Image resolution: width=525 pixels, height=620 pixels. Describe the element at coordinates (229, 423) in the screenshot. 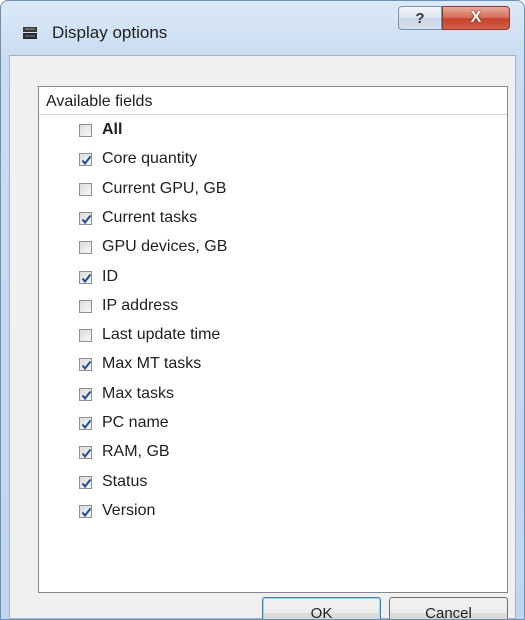

I see `field-item: PC name` at that location.